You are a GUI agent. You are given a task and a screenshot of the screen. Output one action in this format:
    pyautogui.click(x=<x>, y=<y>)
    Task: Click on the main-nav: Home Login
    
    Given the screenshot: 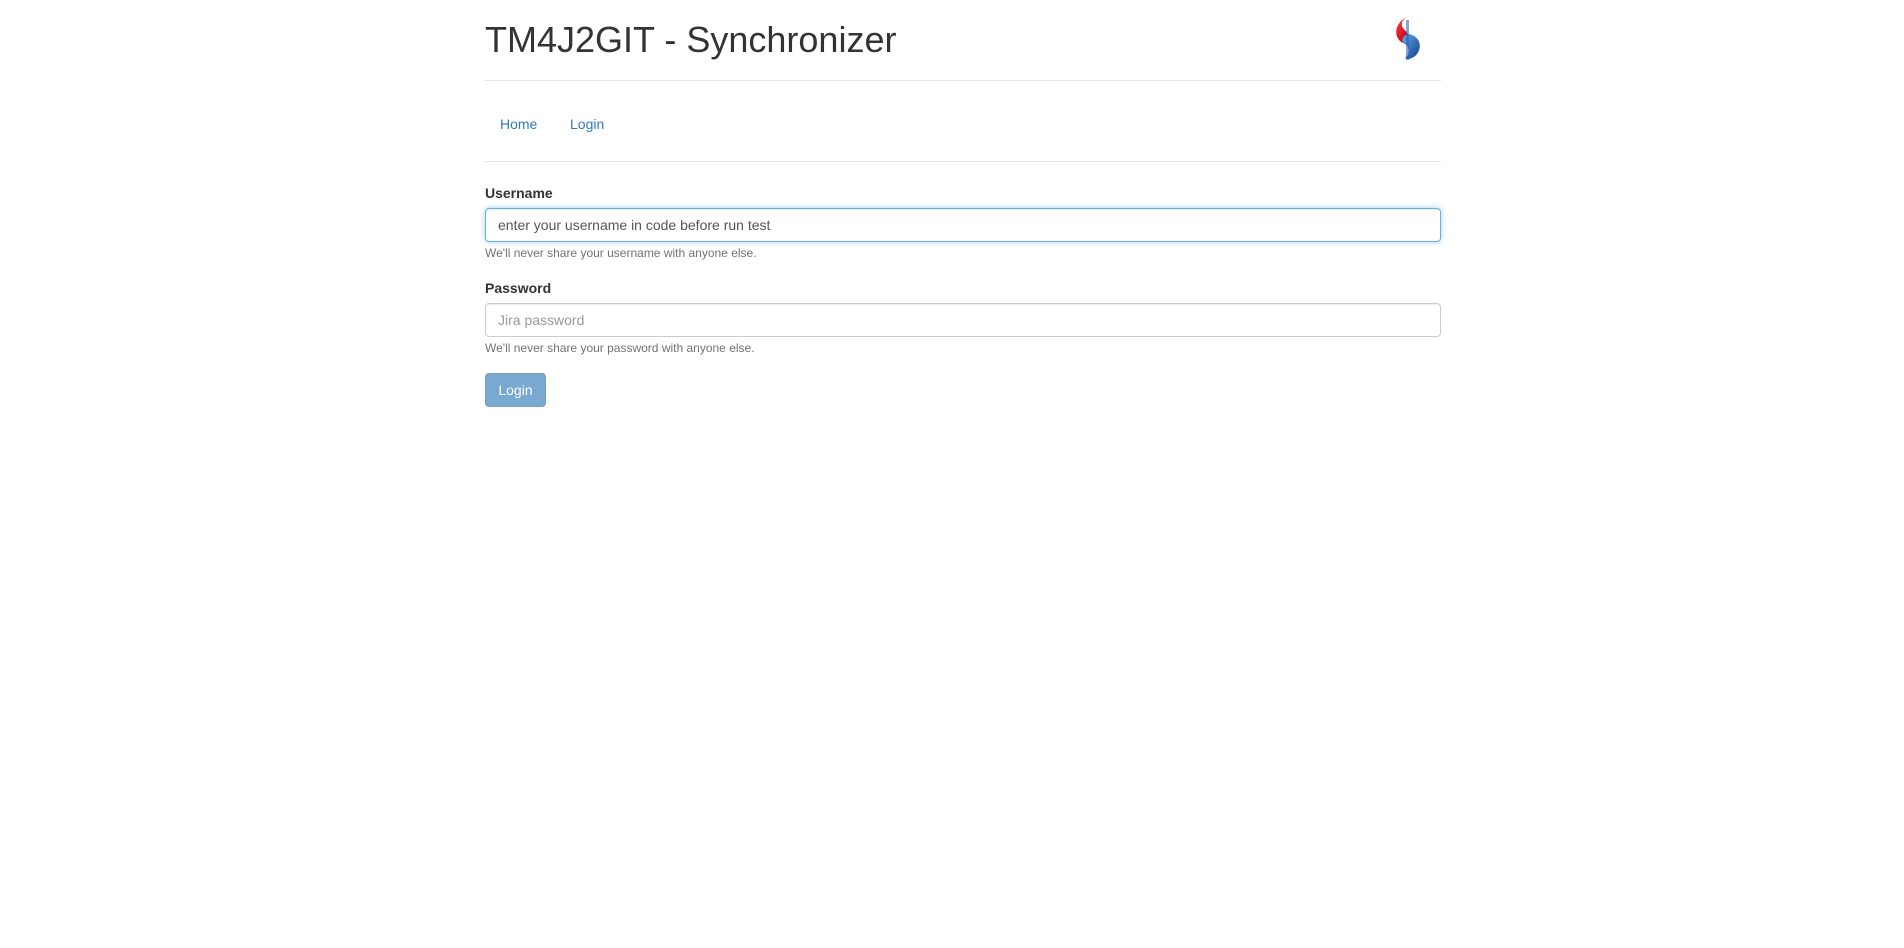 What is the action you would take?
    pyautogui.click(x=963, y=121)
    